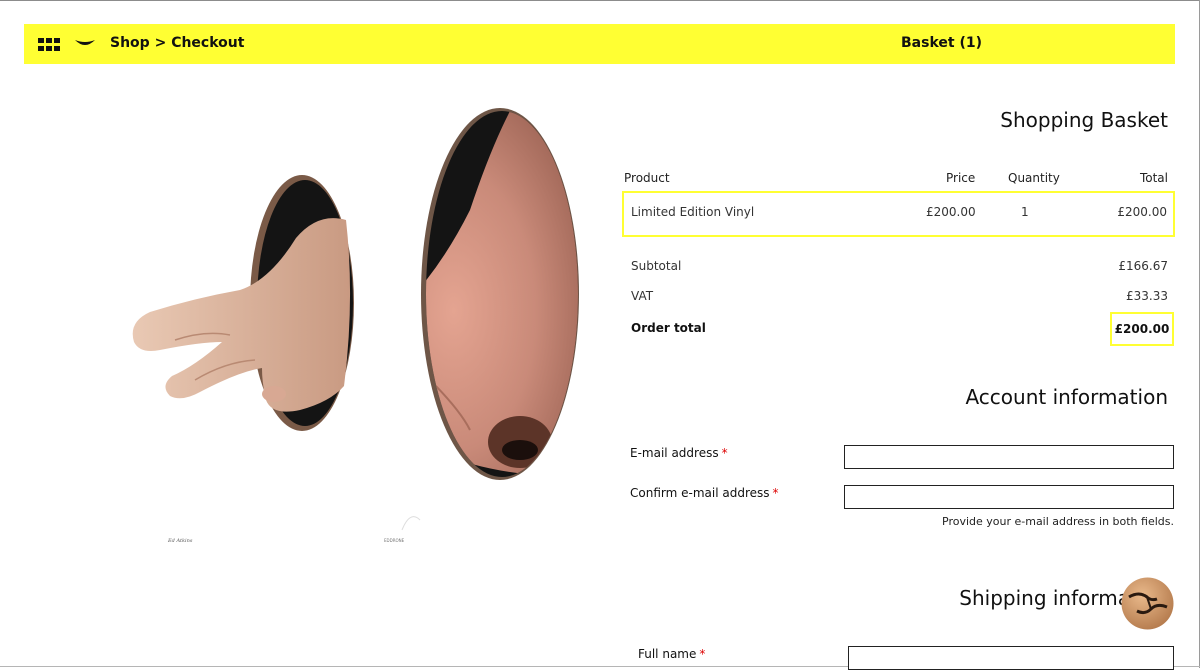 The image size is (1200, 670). Describe the element at coordinates (1147, 296) in the screenshot. I see `vat-value: £33.33` at that location.